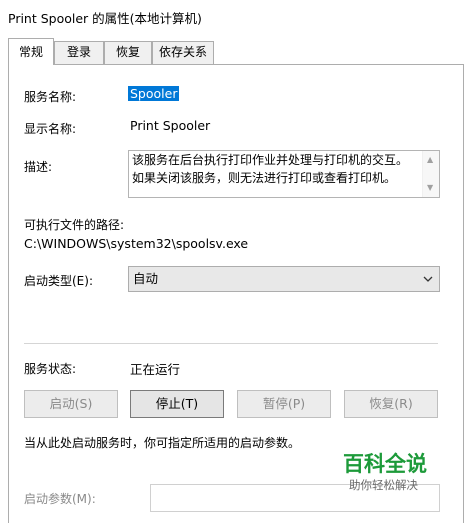 Image resolution: width=472 pixels, height=523 pixels. What do you see at coordinates (430, 188) in the screenshot?
I see `scroll-down-icon: ▼` at bounding box center [430, 188].